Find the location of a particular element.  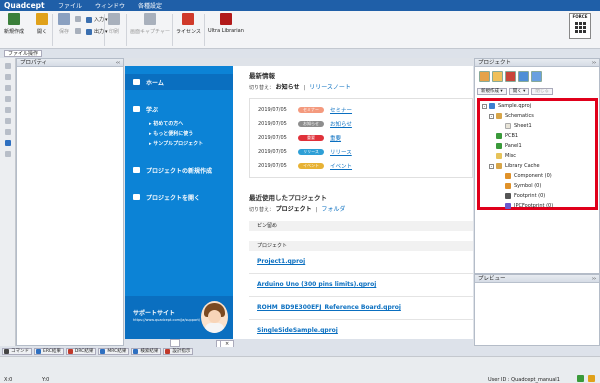

nav-learn-samples: サンプルプロジェクト is located at coordinates (176, 143).